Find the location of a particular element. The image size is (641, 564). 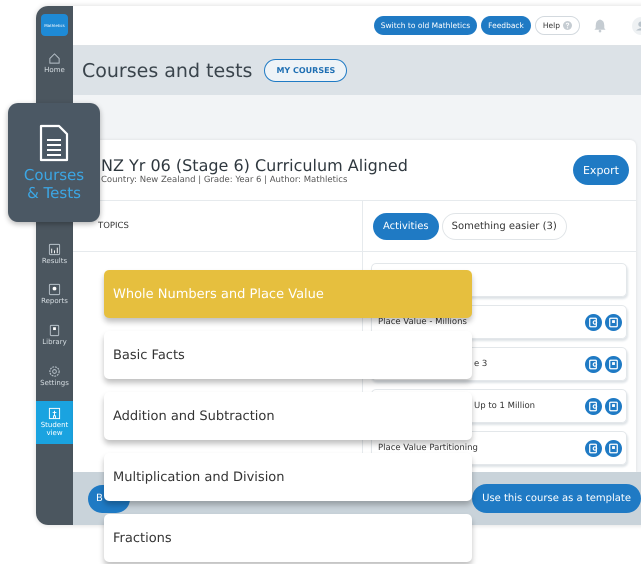

course-details: Country: New Zealand | Grade: Year 6 | Author: Mathletics is located at coordinates (224, 179).